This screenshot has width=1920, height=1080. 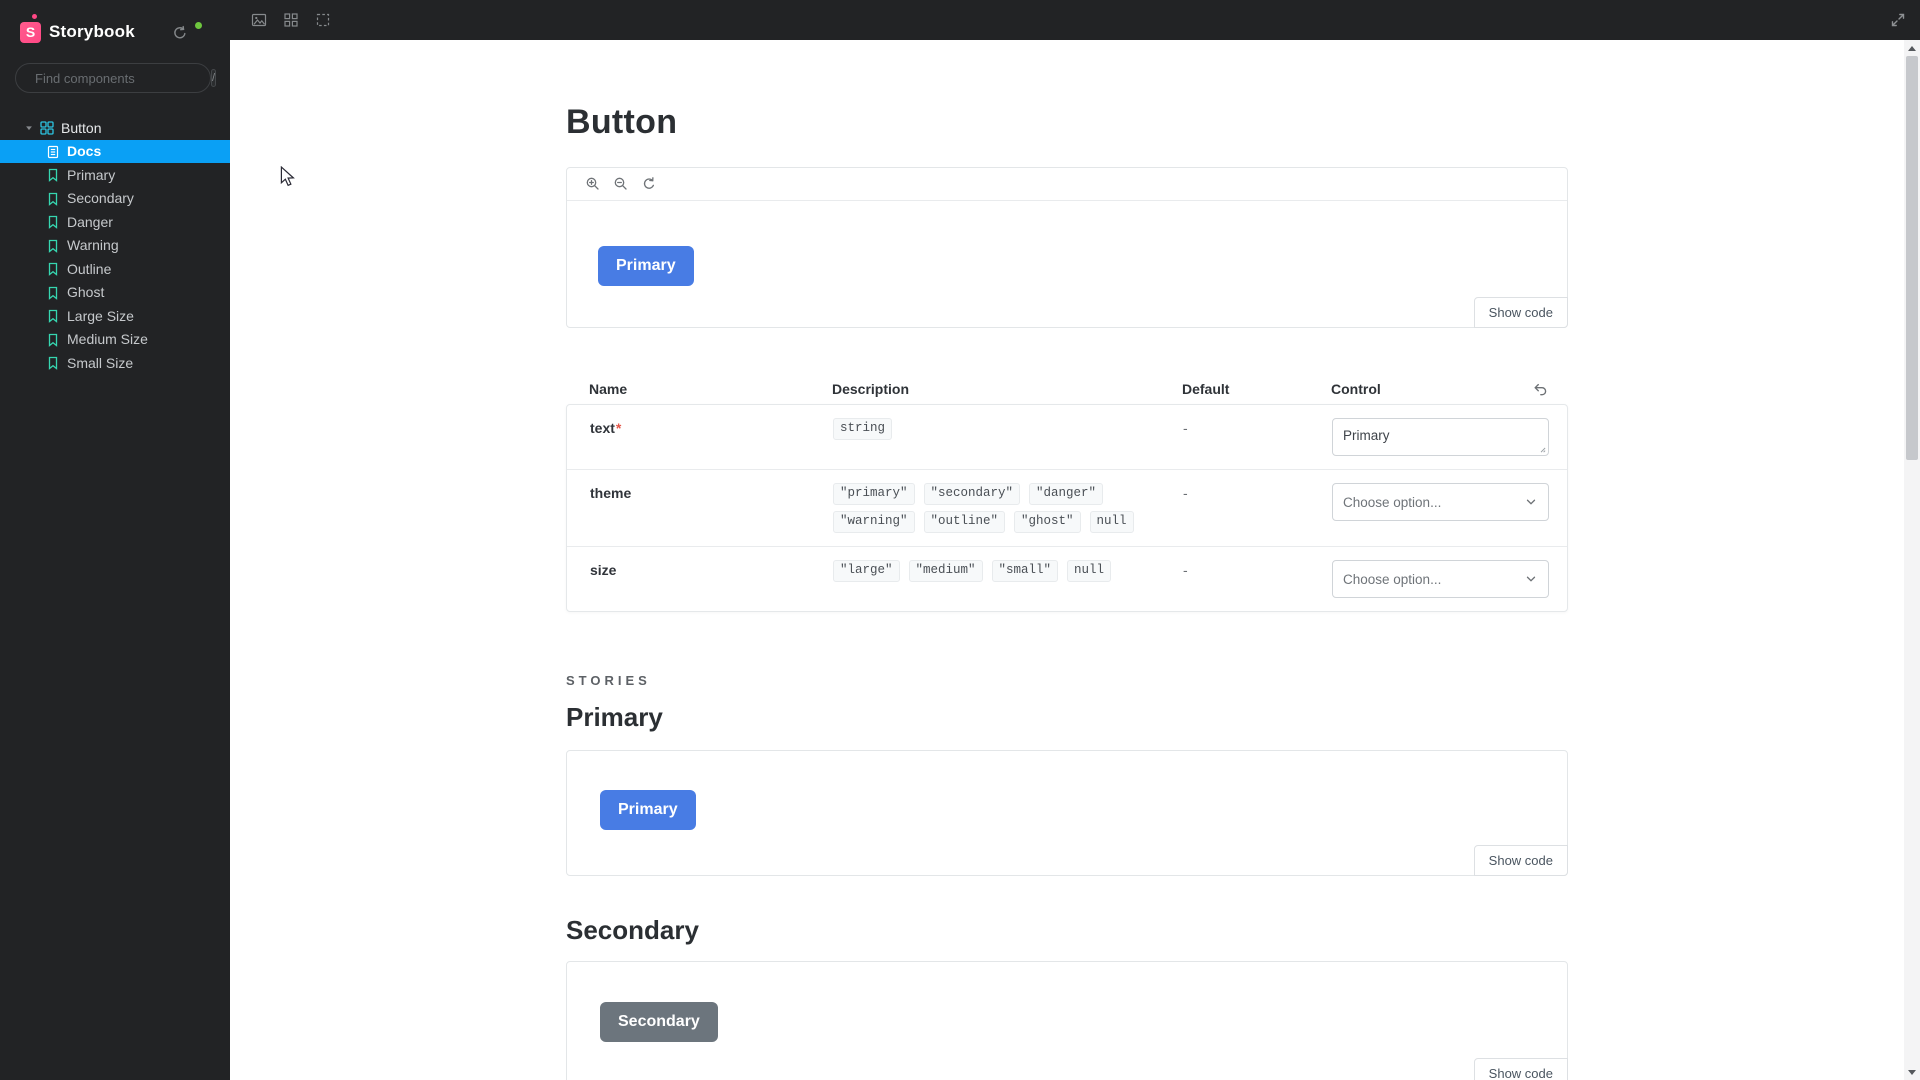 What do you see at coordinates (1440, 437) in the screenshot?
I see `text-arg-textarea: Primary` at bounding box center [1440, 437].